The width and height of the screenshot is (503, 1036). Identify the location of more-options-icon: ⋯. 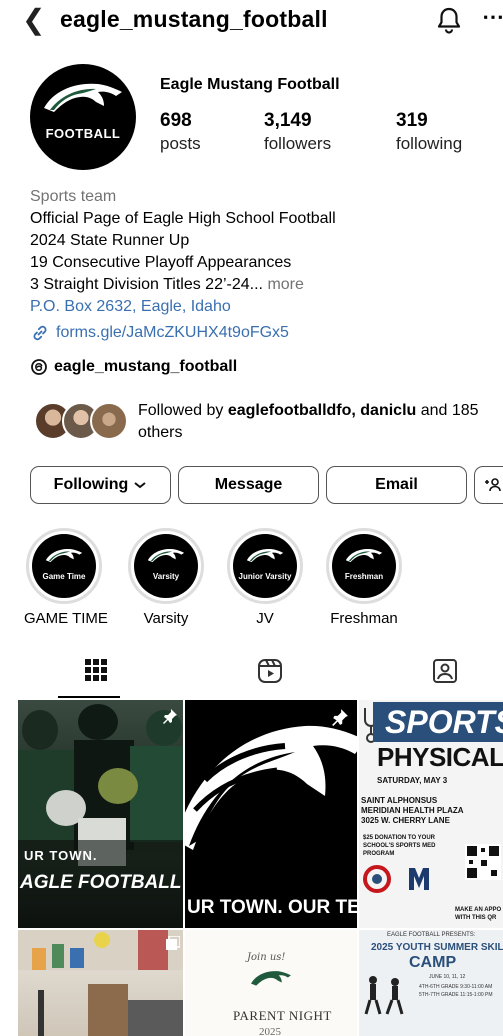
(492, 17).